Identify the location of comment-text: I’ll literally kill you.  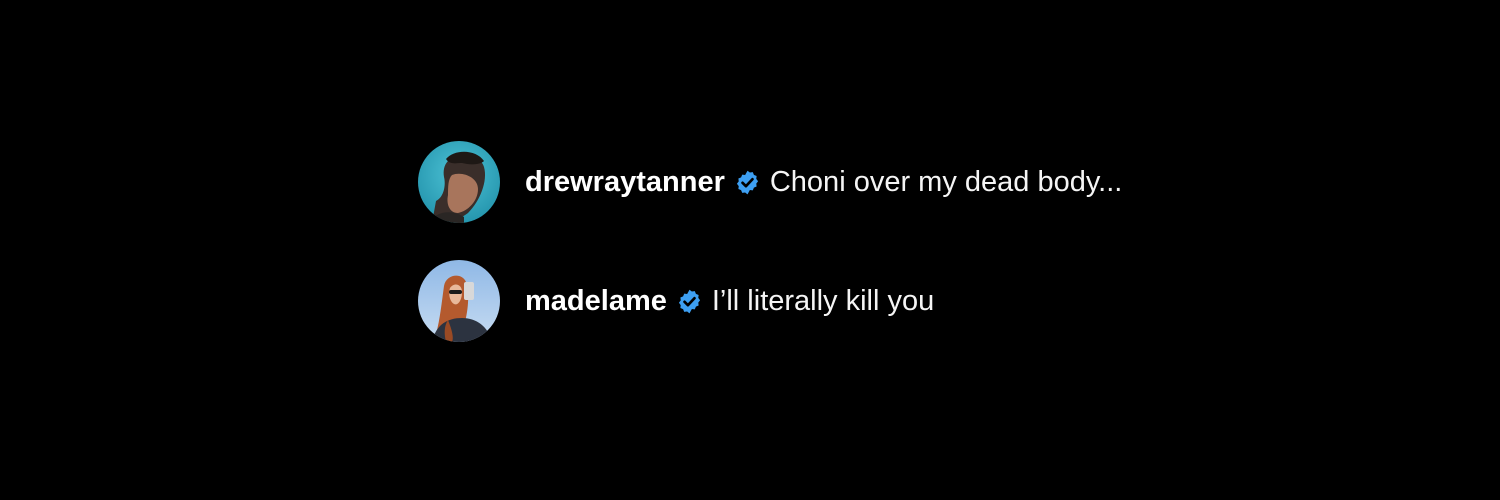
(823, 301).